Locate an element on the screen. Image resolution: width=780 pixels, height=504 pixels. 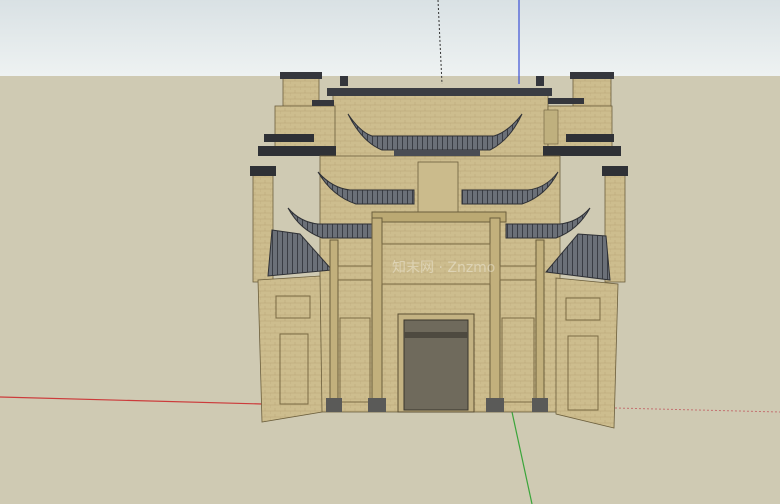
axis-blue-dotted is located at coordinates (440, 42).